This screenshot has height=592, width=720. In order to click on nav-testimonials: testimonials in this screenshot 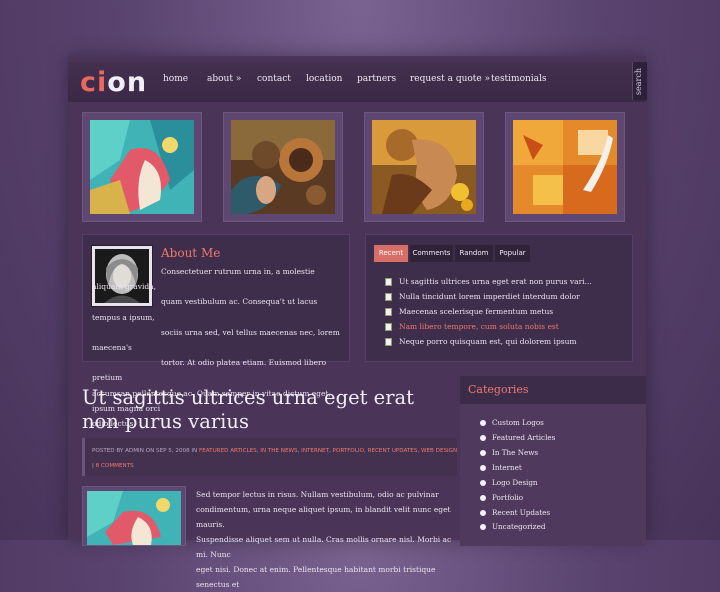, I will do `click(519, 79)`.